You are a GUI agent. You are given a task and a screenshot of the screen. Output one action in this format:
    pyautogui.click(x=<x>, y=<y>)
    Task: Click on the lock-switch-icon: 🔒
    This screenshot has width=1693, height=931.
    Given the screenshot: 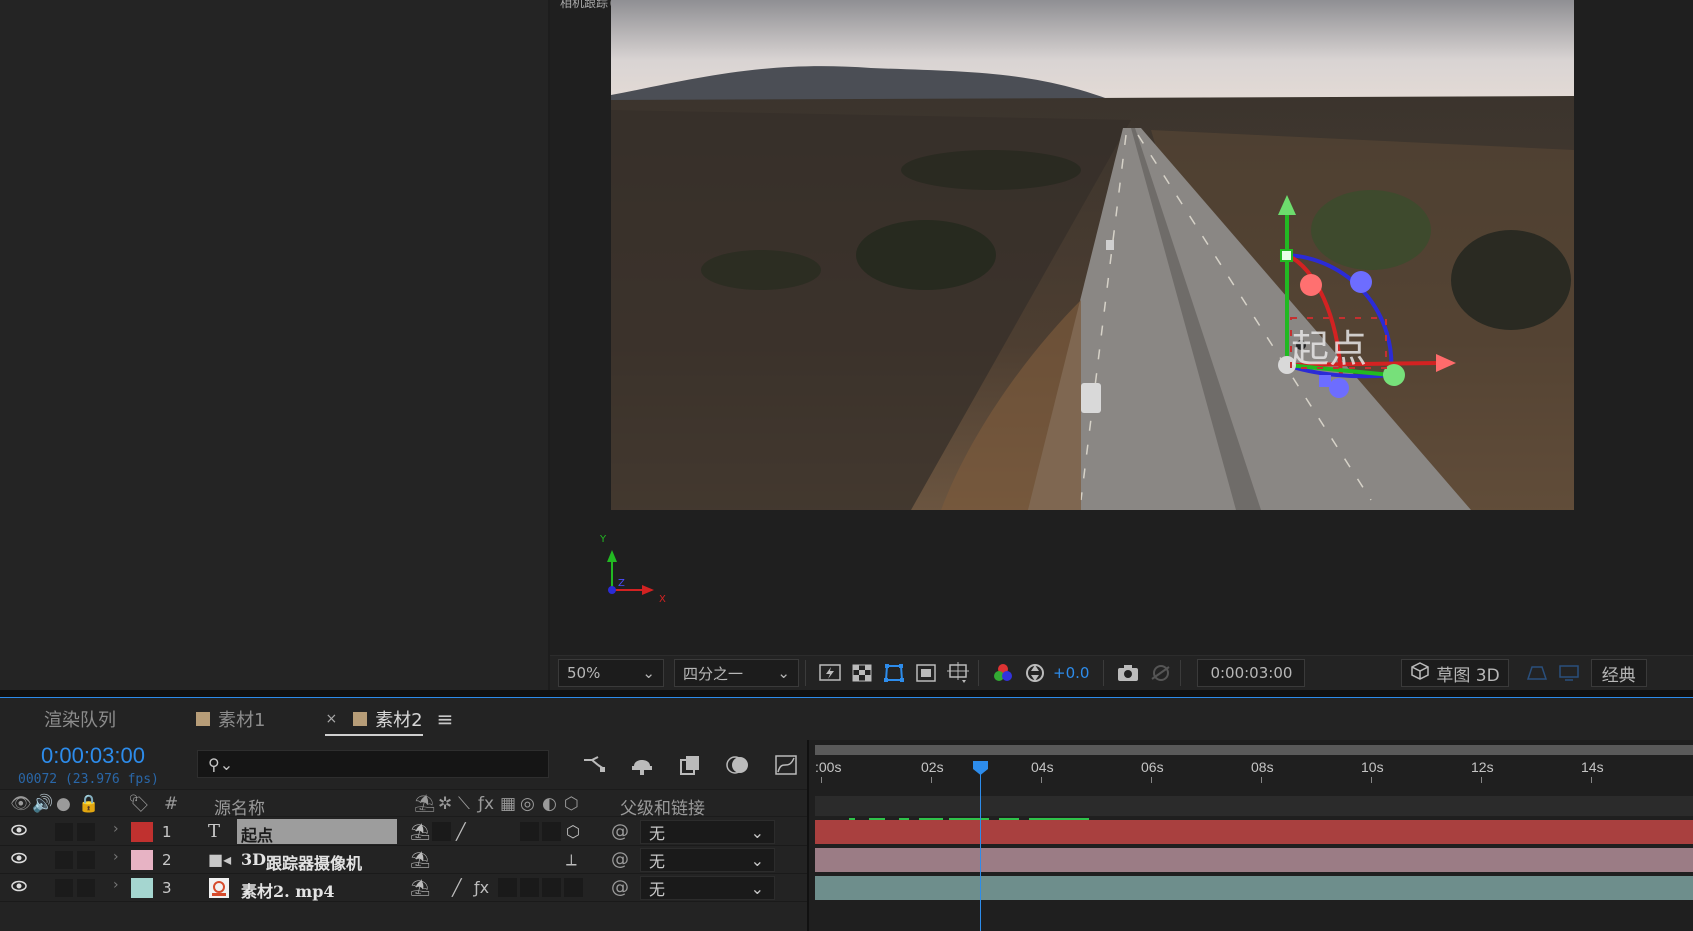 What is the action you would take?
    pyautogui.click(x=88, y=804)
    